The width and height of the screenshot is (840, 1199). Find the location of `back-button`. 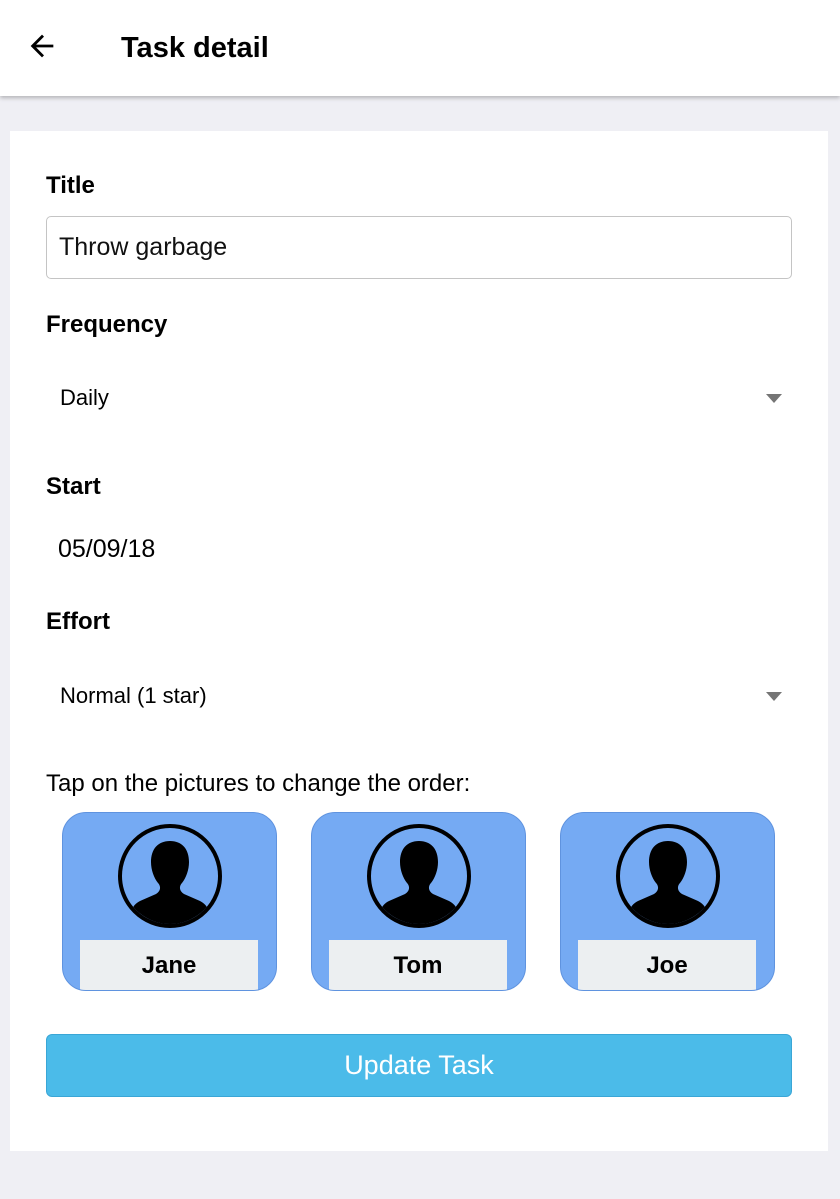

back-button is located at coordinates (42, 46).